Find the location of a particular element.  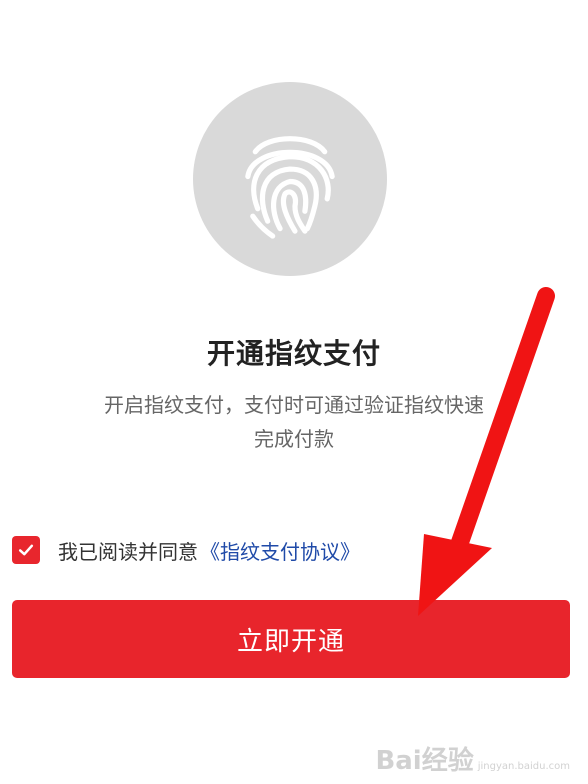

page-title: 开通指纹支付 is located at coordinates (293, 353).